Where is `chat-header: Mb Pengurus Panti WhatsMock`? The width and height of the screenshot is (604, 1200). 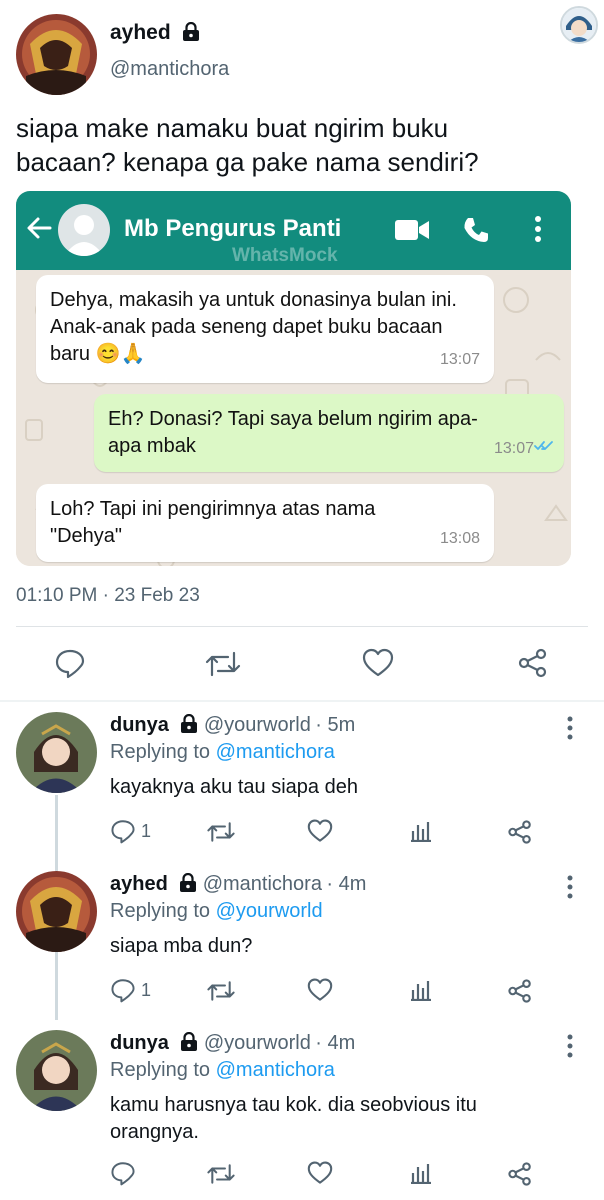 chat-header: Mb Pengurus Panti WhatsMock is located at coordinates (293, 230).